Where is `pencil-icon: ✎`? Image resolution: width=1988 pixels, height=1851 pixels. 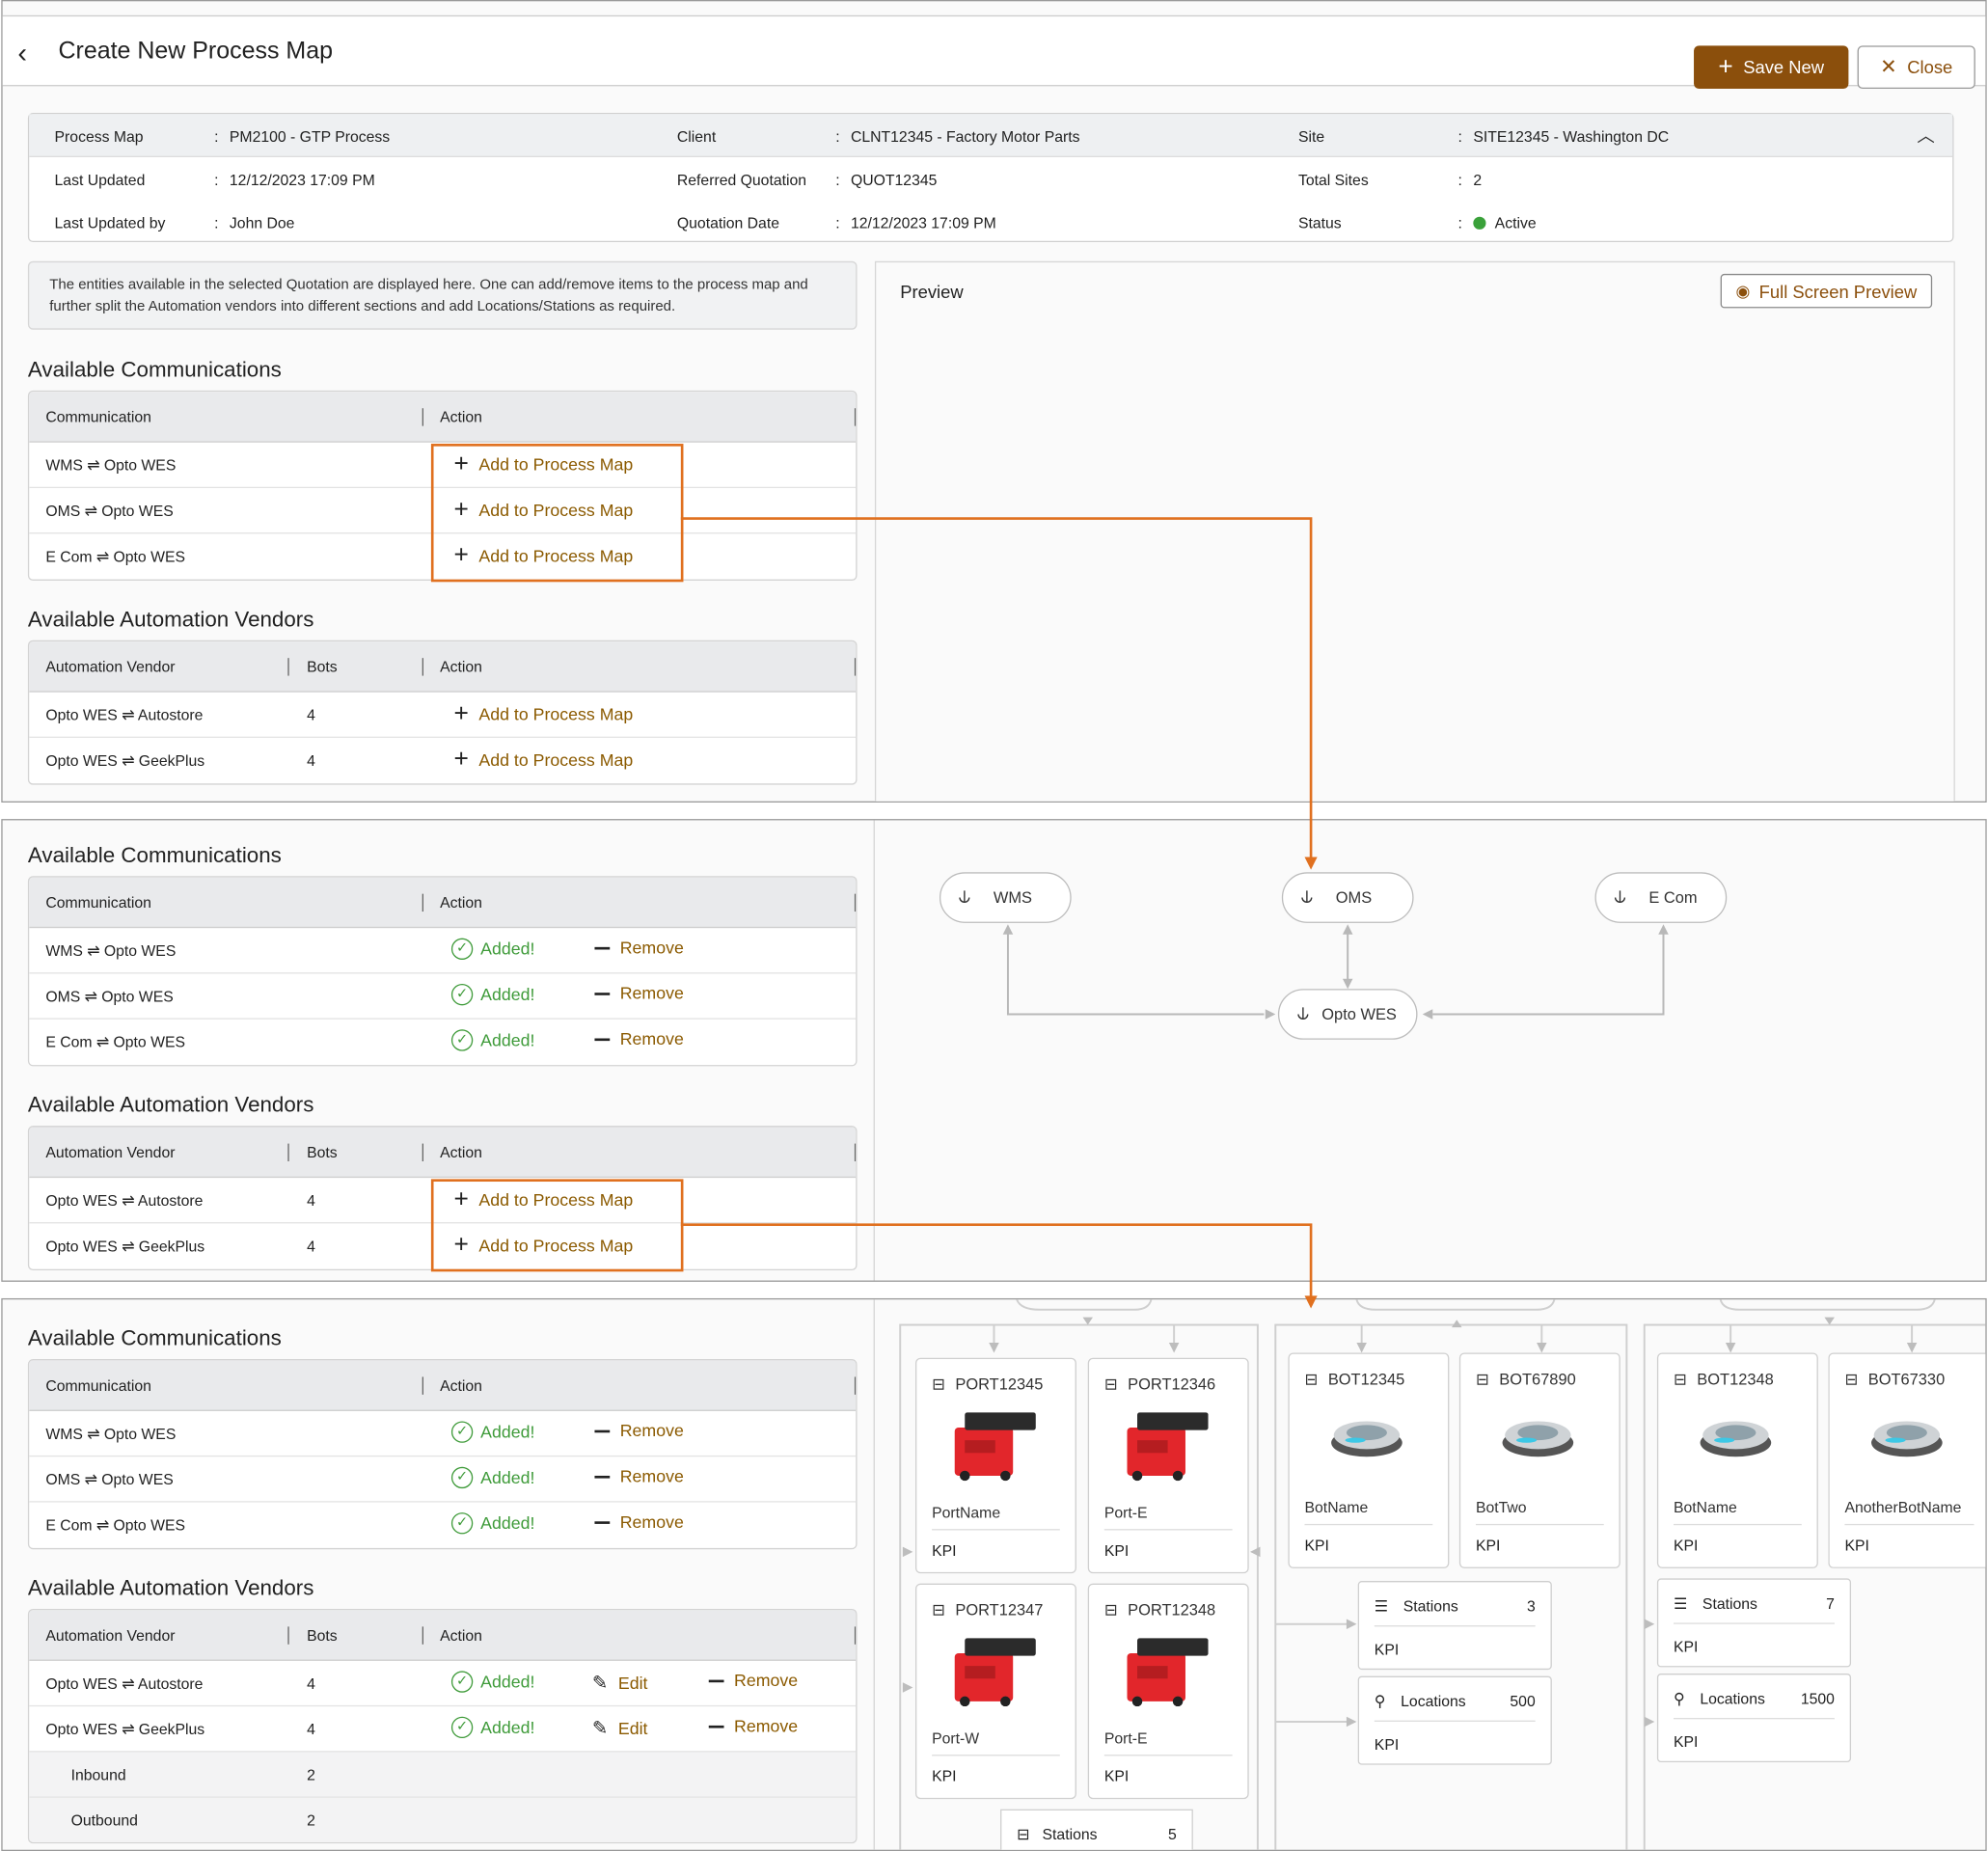 pencil-icon: ✎ is located at coordinates (600, 1729).